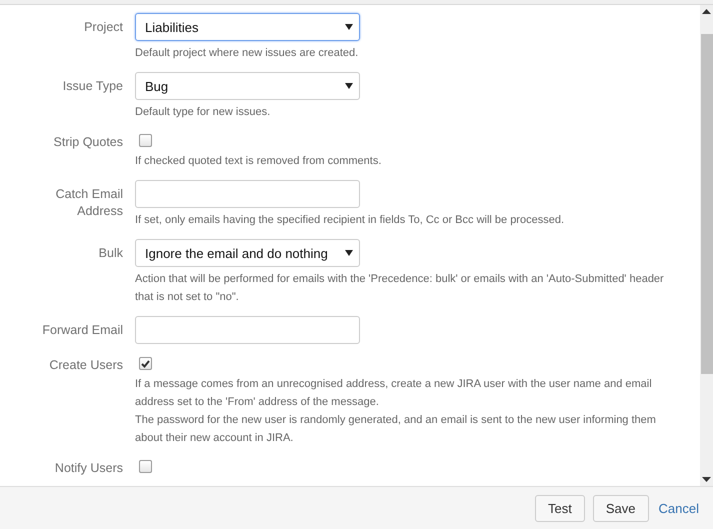 This screenshot has height=529, width=713. What do you see at coordinates (82, 330) in the screenshot?
I see `field-label: Forward Email` at bounding box center [82, 330].